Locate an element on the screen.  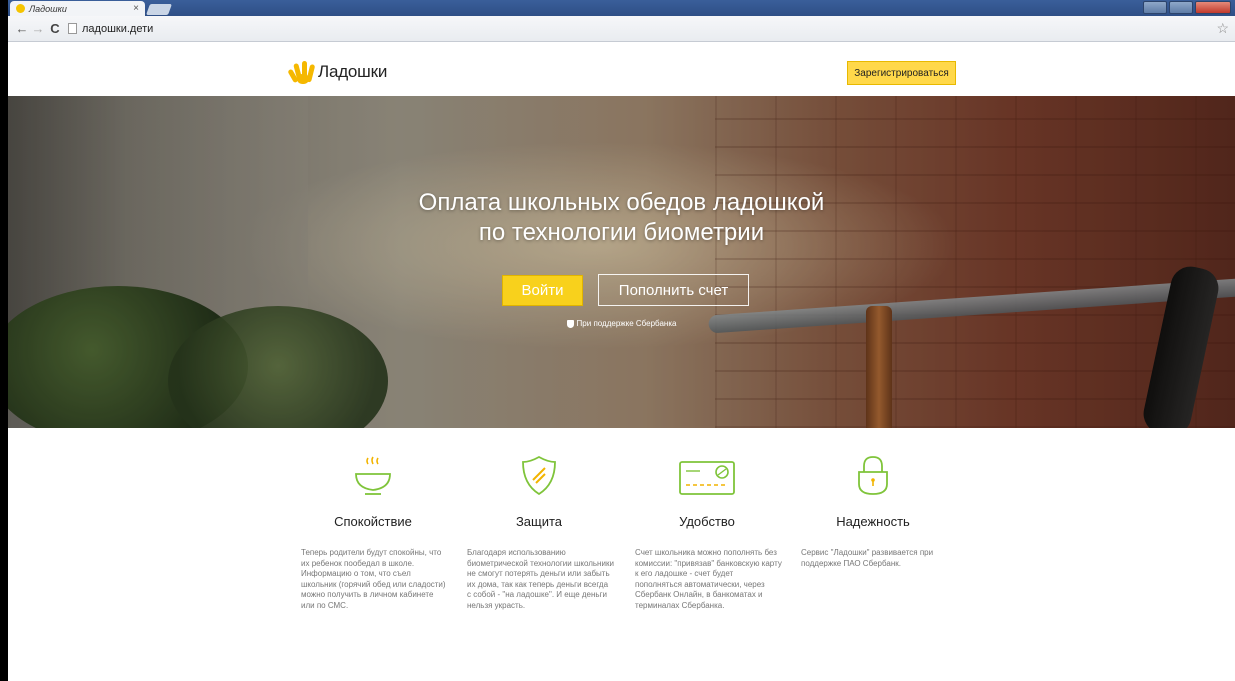
tab-close-icon: × is located at coordinates (136, 8).